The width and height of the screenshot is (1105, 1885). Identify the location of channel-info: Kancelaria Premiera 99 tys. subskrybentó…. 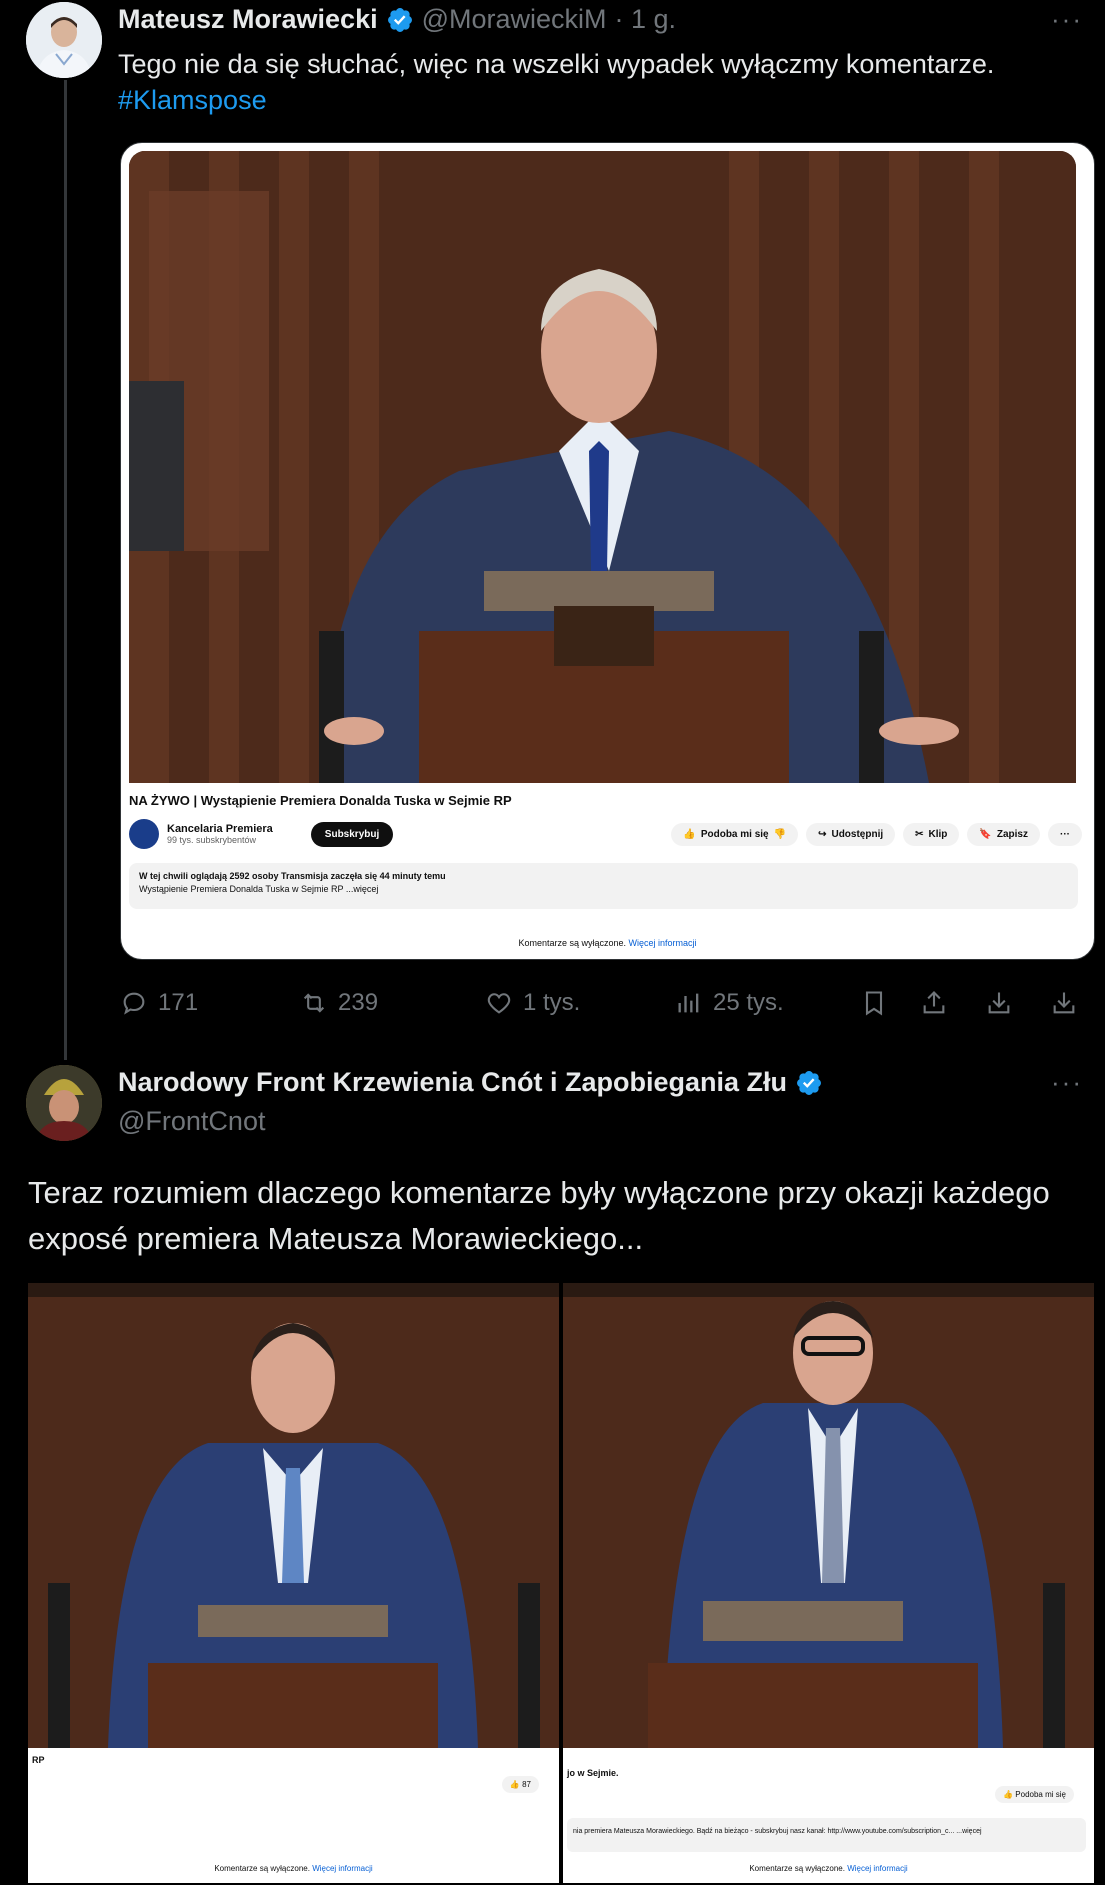
(261, 834).